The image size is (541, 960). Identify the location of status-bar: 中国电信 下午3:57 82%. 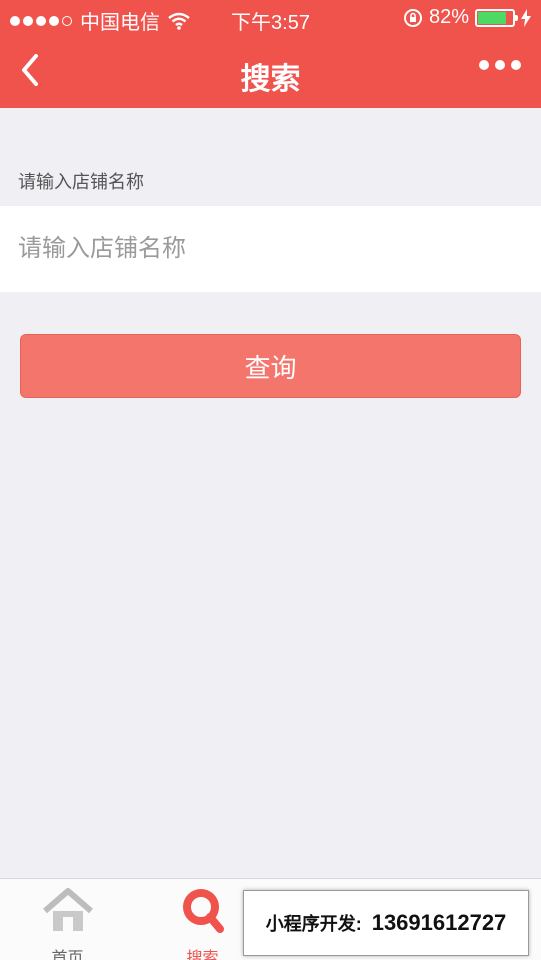
(270, 18).